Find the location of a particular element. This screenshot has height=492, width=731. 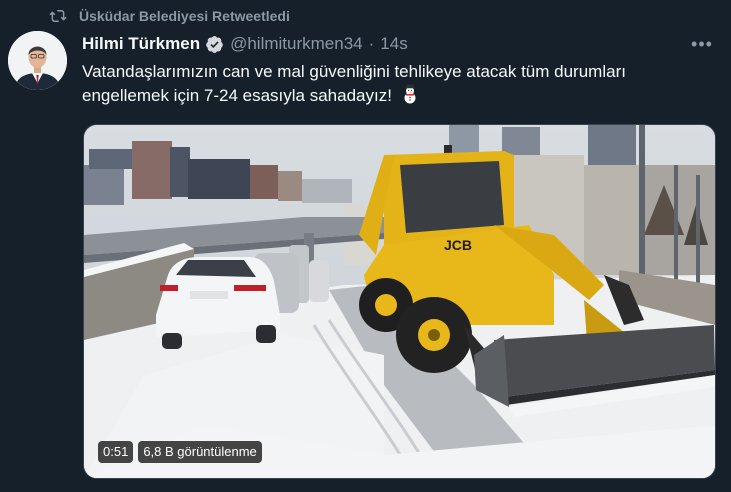

tweet-header: Hilmi Türkmen @hilmiturkmen34 · 14s is located at coordinates (398, 44).